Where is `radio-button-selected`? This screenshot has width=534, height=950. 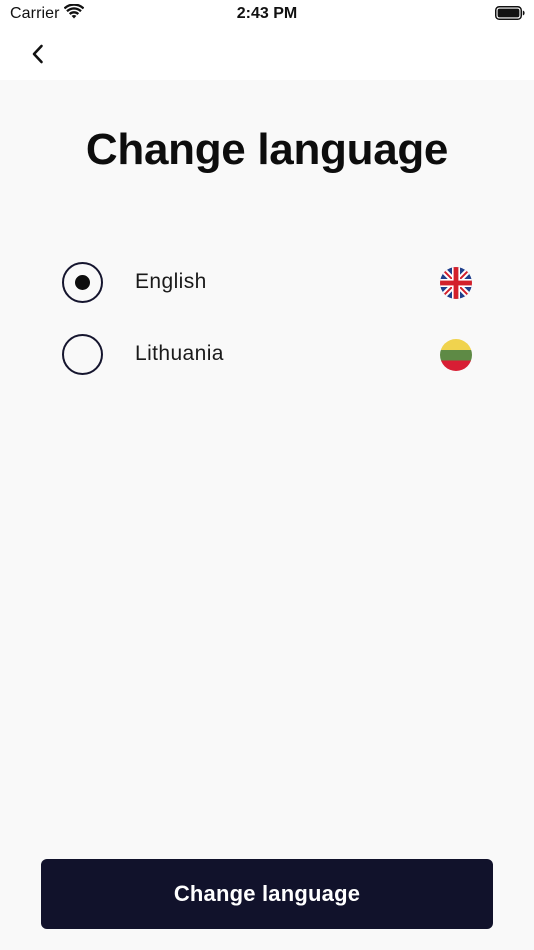
radio-button-selected is located at coordinates (82, 282).